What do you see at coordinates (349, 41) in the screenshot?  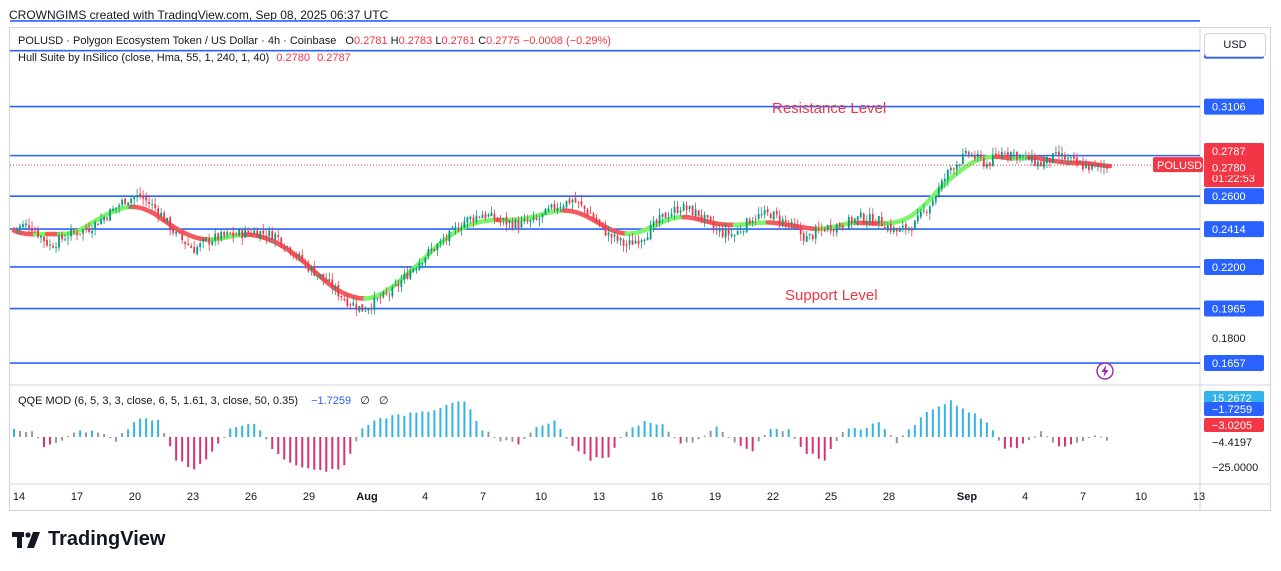 I see `ohlc-open-label: O` at bounding box center [349, 41].